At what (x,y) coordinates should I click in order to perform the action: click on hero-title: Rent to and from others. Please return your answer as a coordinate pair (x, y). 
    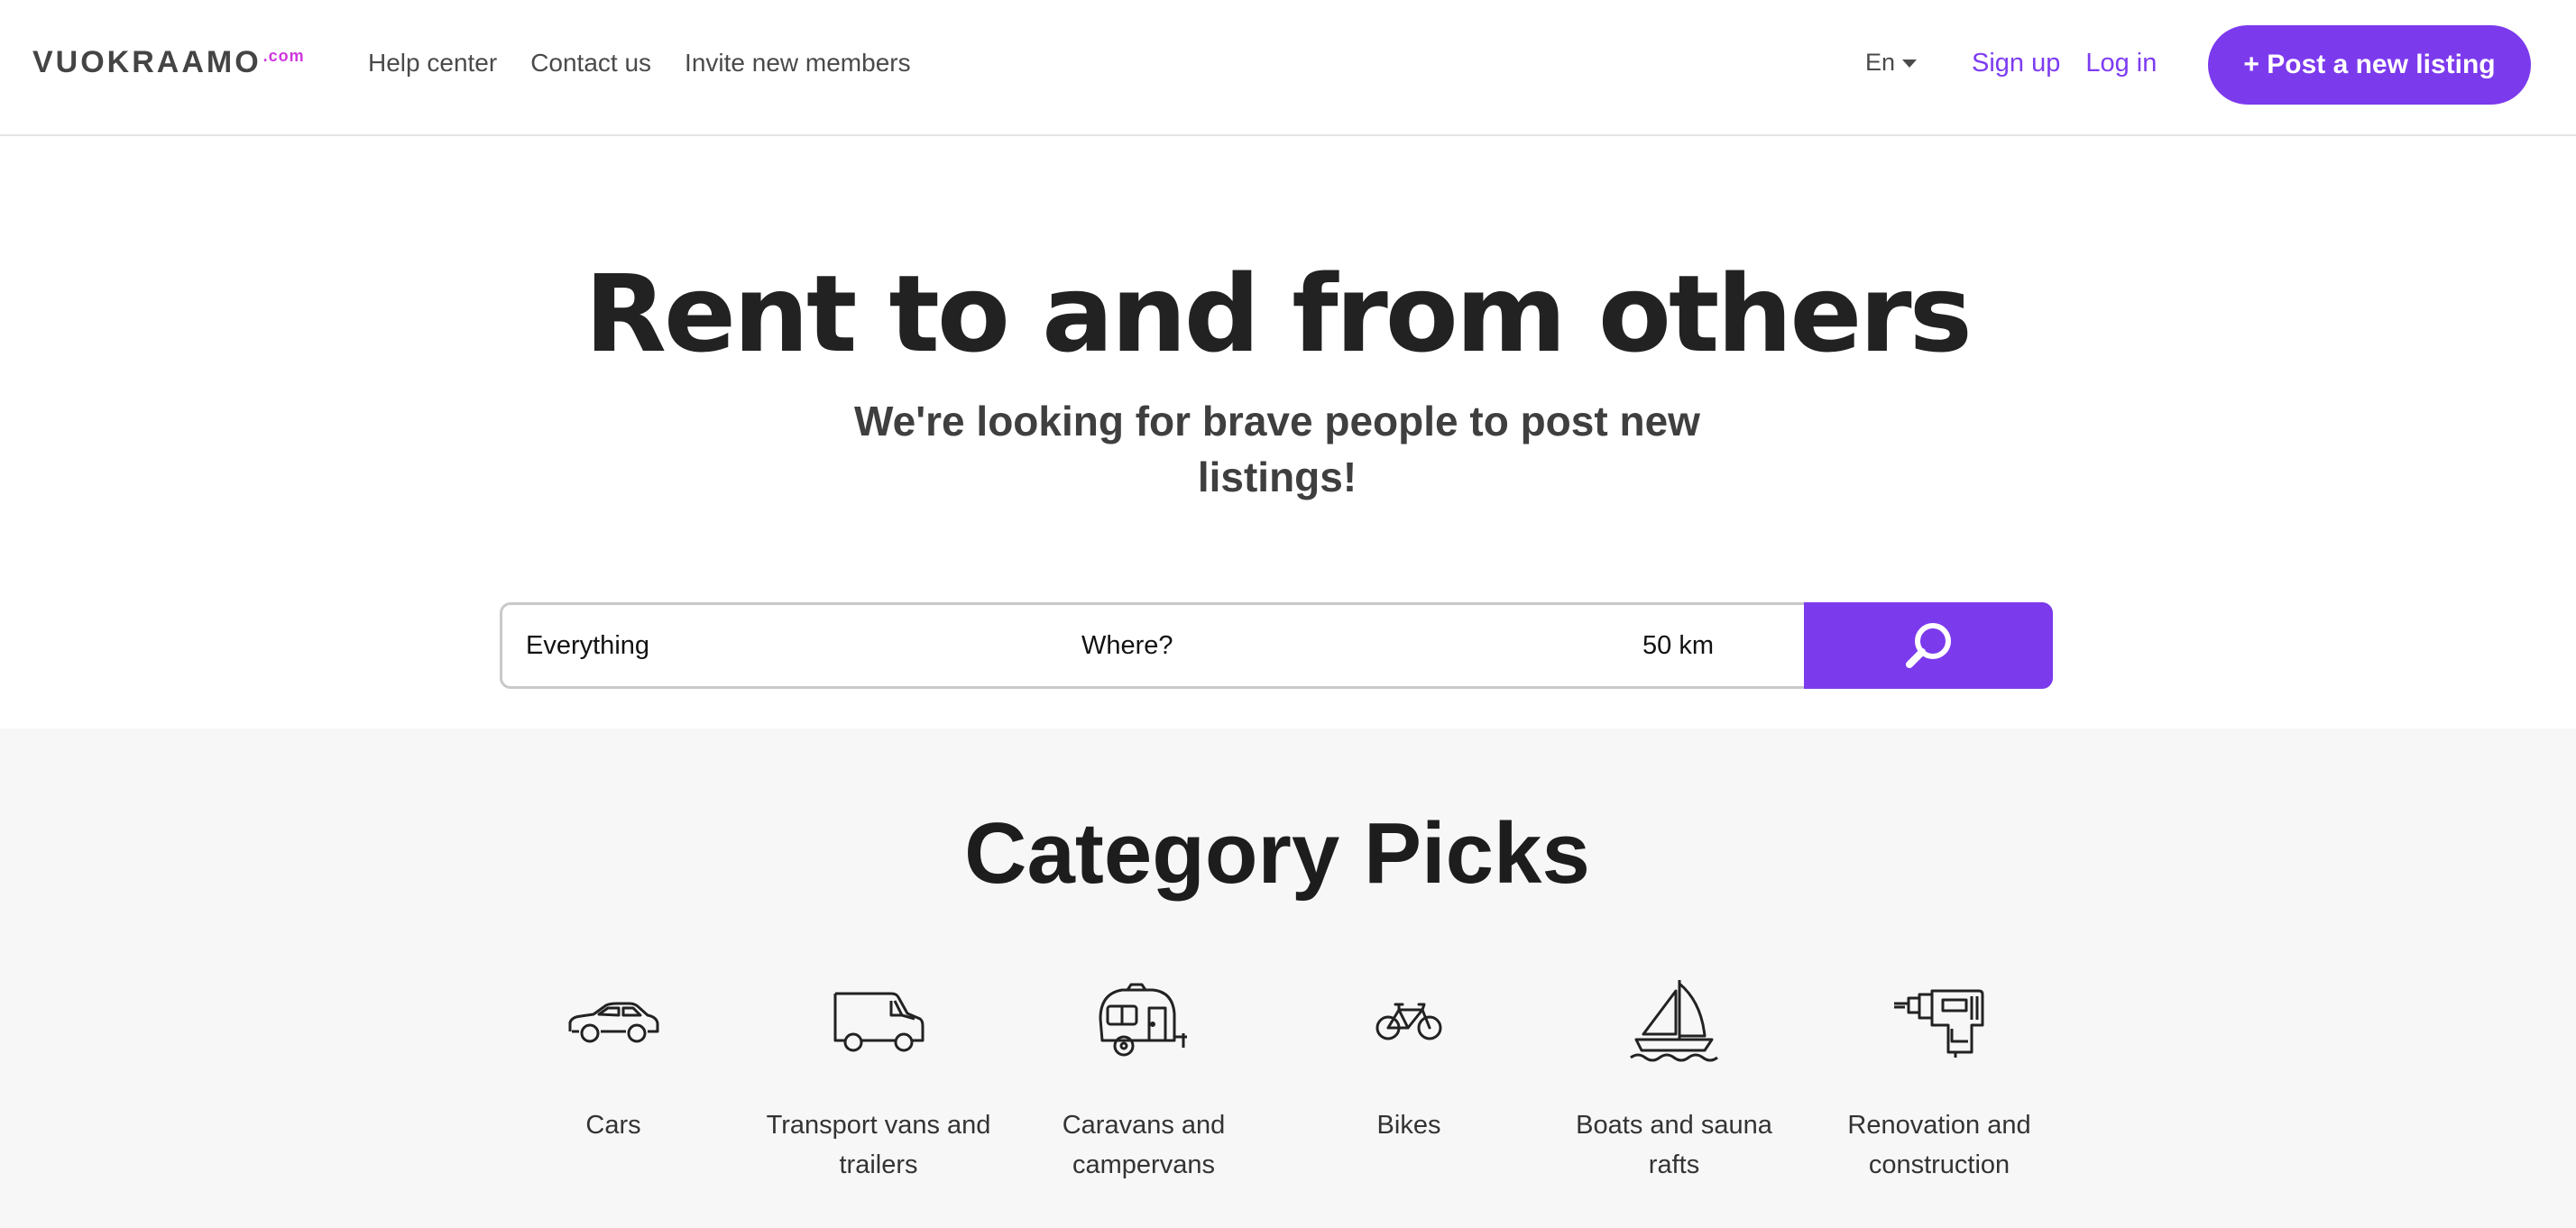
    Looking at the image, I should click on (1279, 314).